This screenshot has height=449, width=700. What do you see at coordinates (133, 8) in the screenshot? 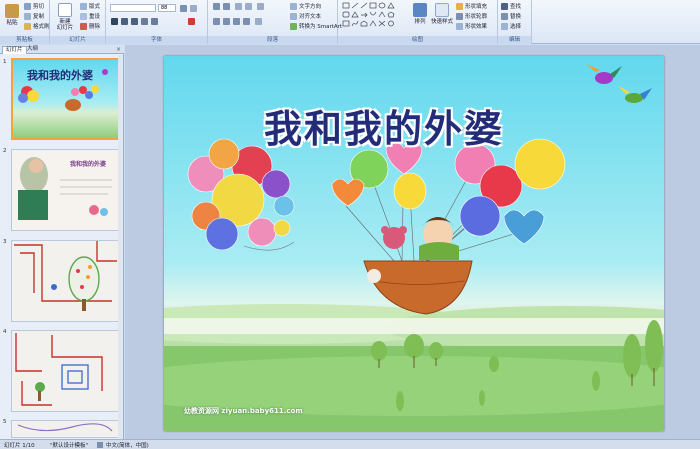
I see `font-name-select` at bounding box center [133, 8].